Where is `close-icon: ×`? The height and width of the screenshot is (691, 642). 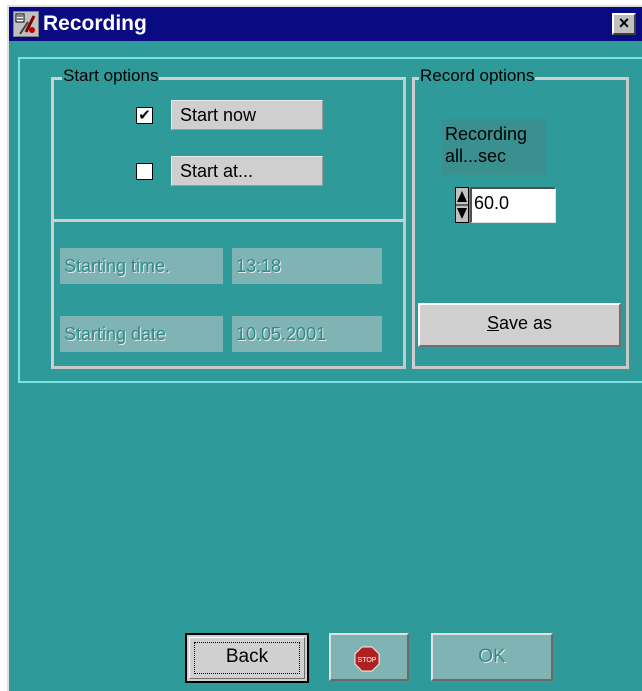 close-icon: × is located at coordinates (624, 23).